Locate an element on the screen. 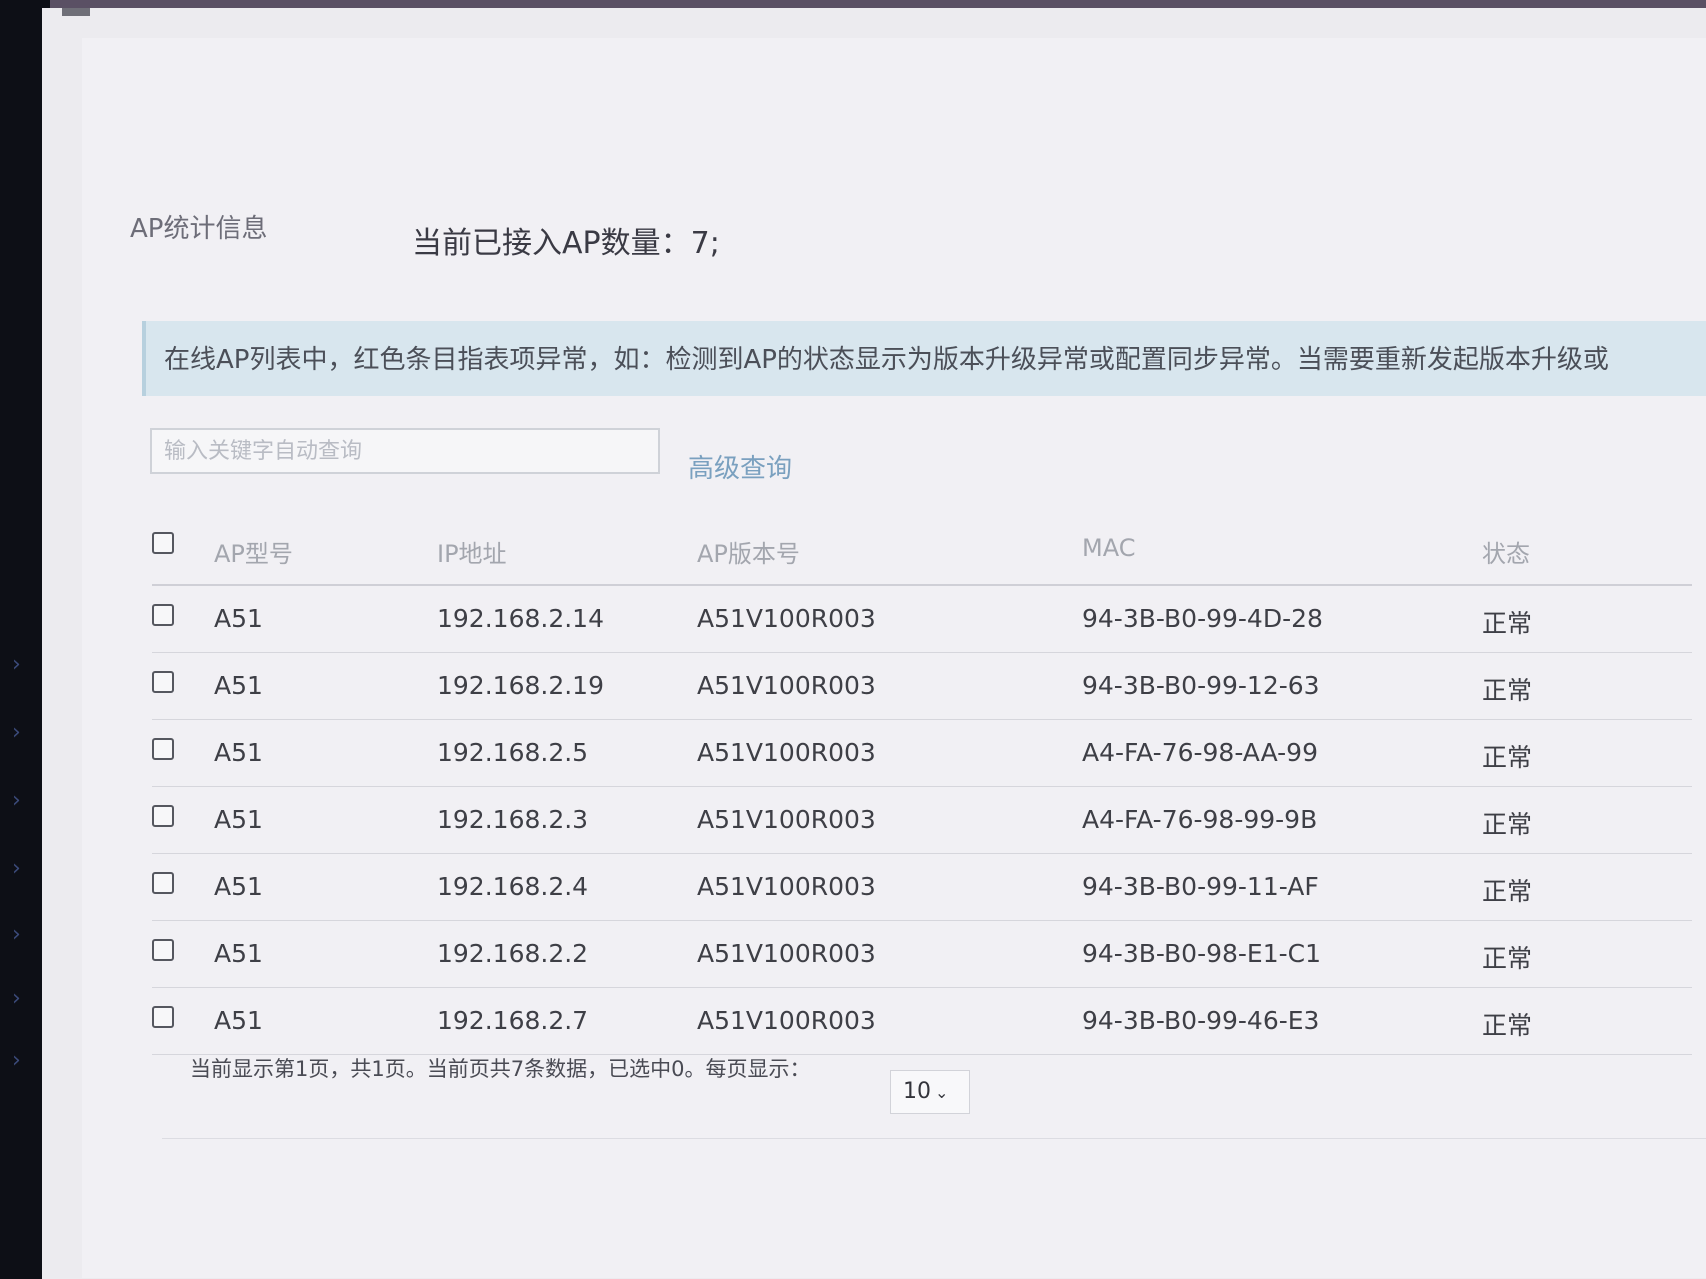  page-size-value: 10 is located at coordinates (917, 1091).